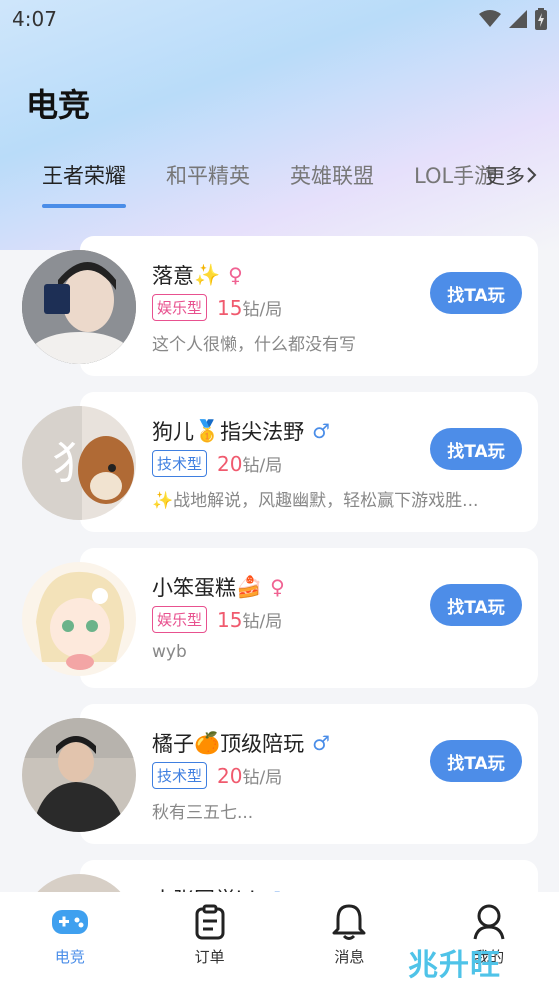  What do you see at coordinates (454, 965) in the screenshot?
I see `watermark-logo: 兆升旺` at bounding box center [454, 965].